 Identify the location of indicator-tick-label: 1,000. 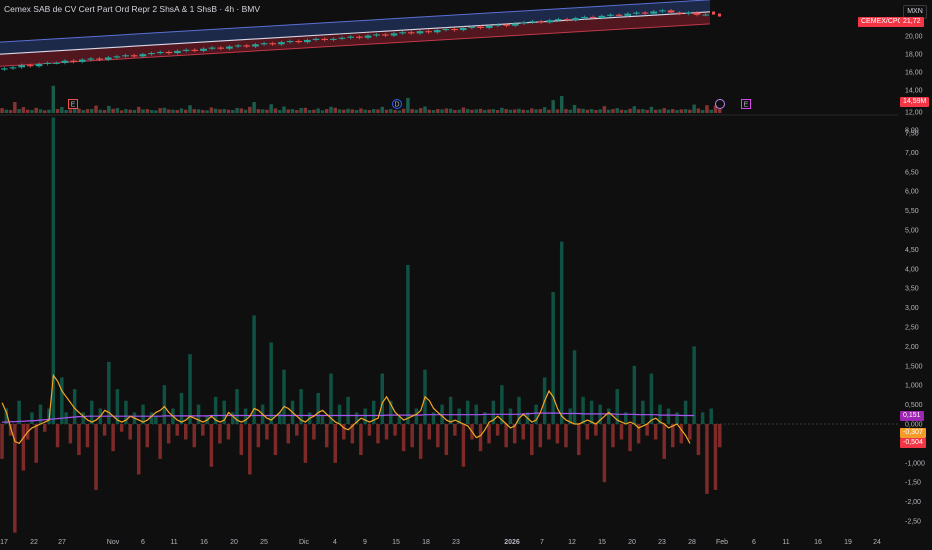
(914, 386).